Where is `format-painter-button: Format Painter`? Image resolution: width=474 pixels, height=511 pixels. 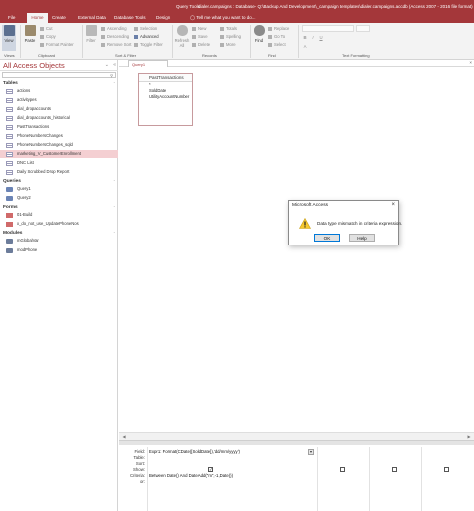
format-painter-button: Format Painter is located at coordinates (57, 44).